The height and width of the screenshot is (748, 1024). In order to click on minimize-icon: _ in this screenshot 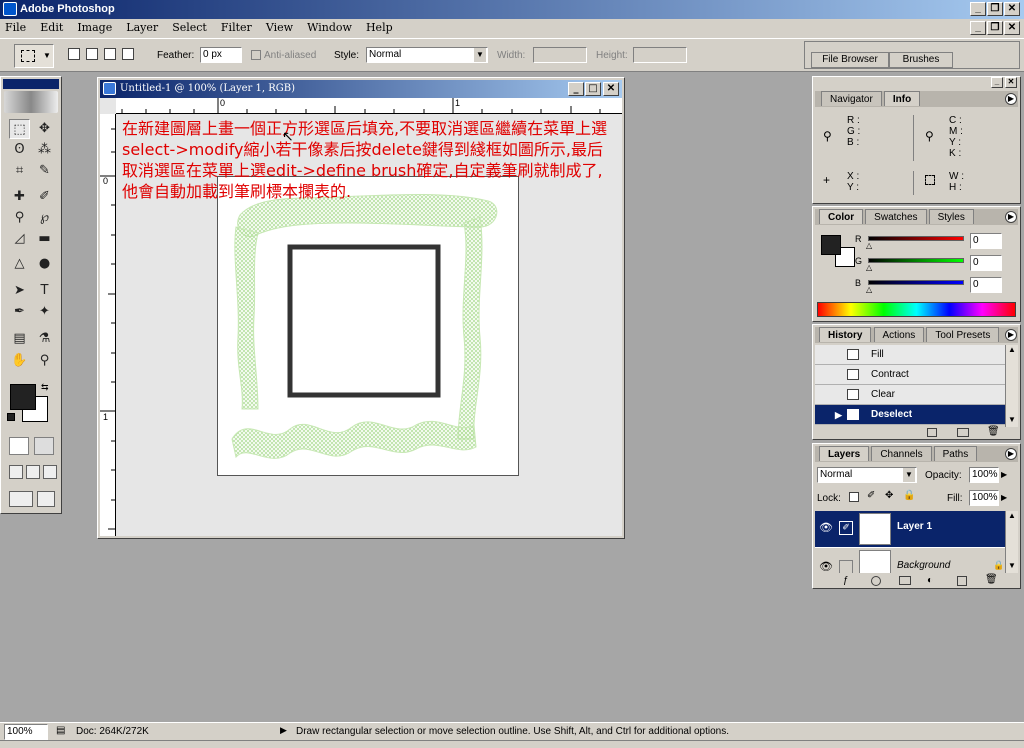, I will do `click(978, 9)`.